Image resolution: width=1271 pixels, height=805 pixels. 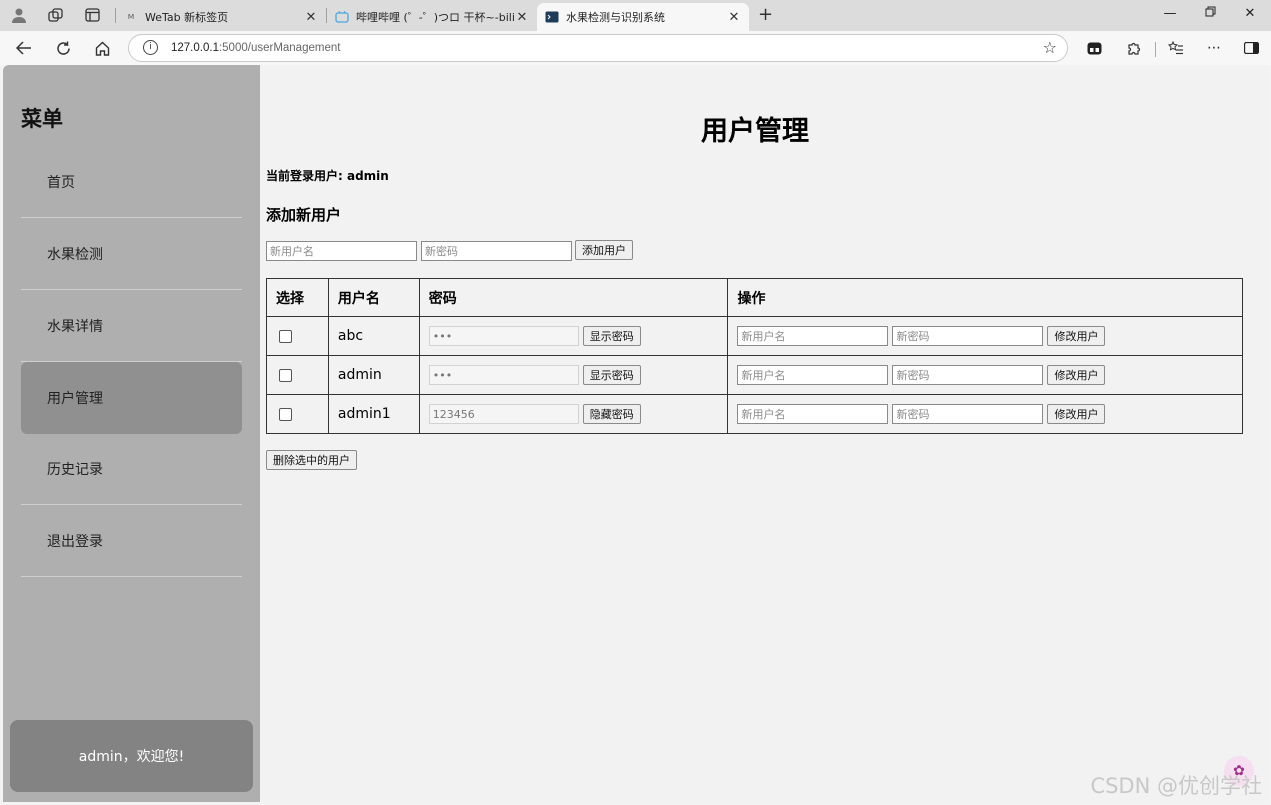 What do you see at coordinates (552, 17) in the screenshot?
I see `terminal-favicon-icon` at bounding box center [552, 17].